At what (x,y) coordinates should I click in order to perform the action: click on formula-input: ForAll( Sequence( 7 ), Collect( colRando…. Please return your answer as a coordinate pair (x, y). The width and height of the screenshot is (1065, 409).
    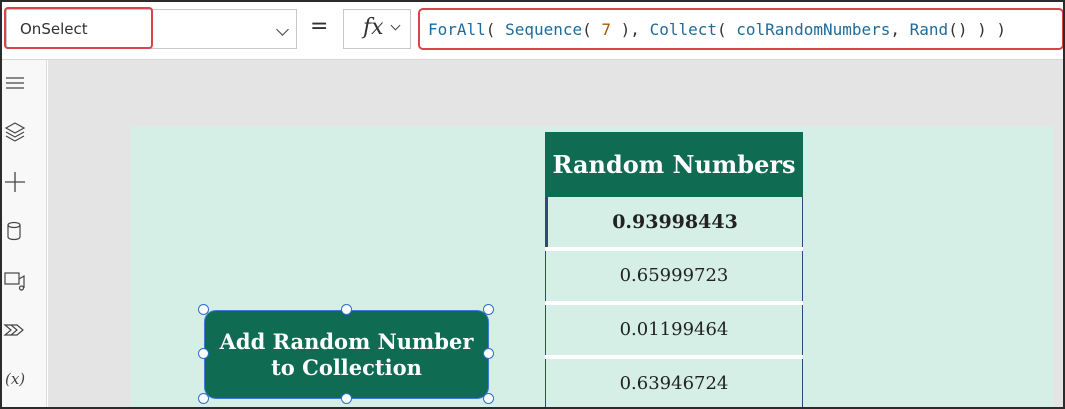
    Looking at the image, I should click on (740, 29).